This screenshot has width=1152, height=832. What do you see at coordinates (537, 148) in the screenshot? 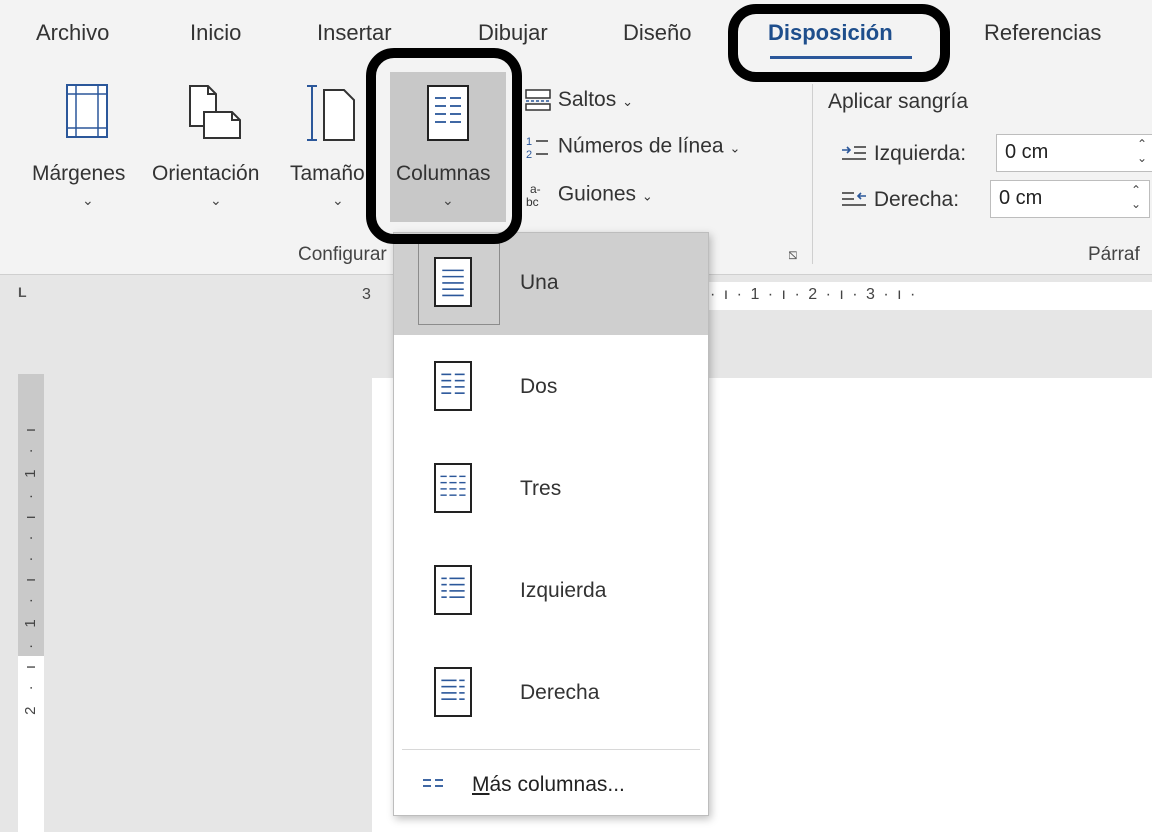
I see `line-numbers-icon: 1 2` at bounding box center [537, 148].